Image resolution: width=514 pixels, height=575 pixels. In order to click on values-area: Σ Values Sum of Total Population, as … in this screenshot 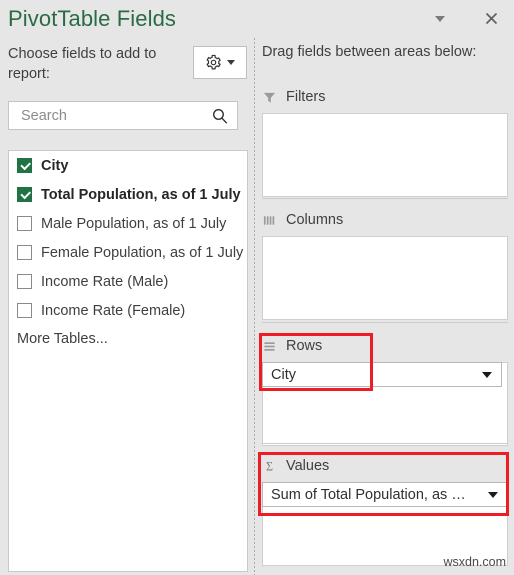, I will do `click(385, 510)`.